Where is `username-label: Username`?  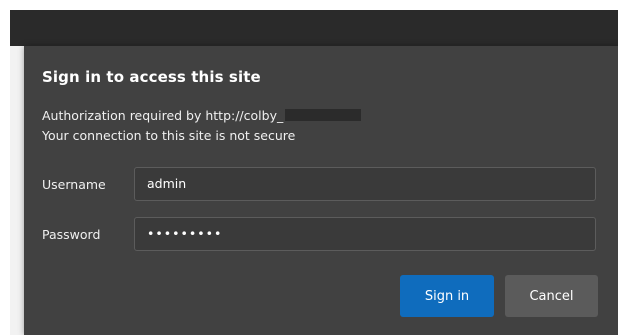
username-label: Username is located at coordinates (74, 184).